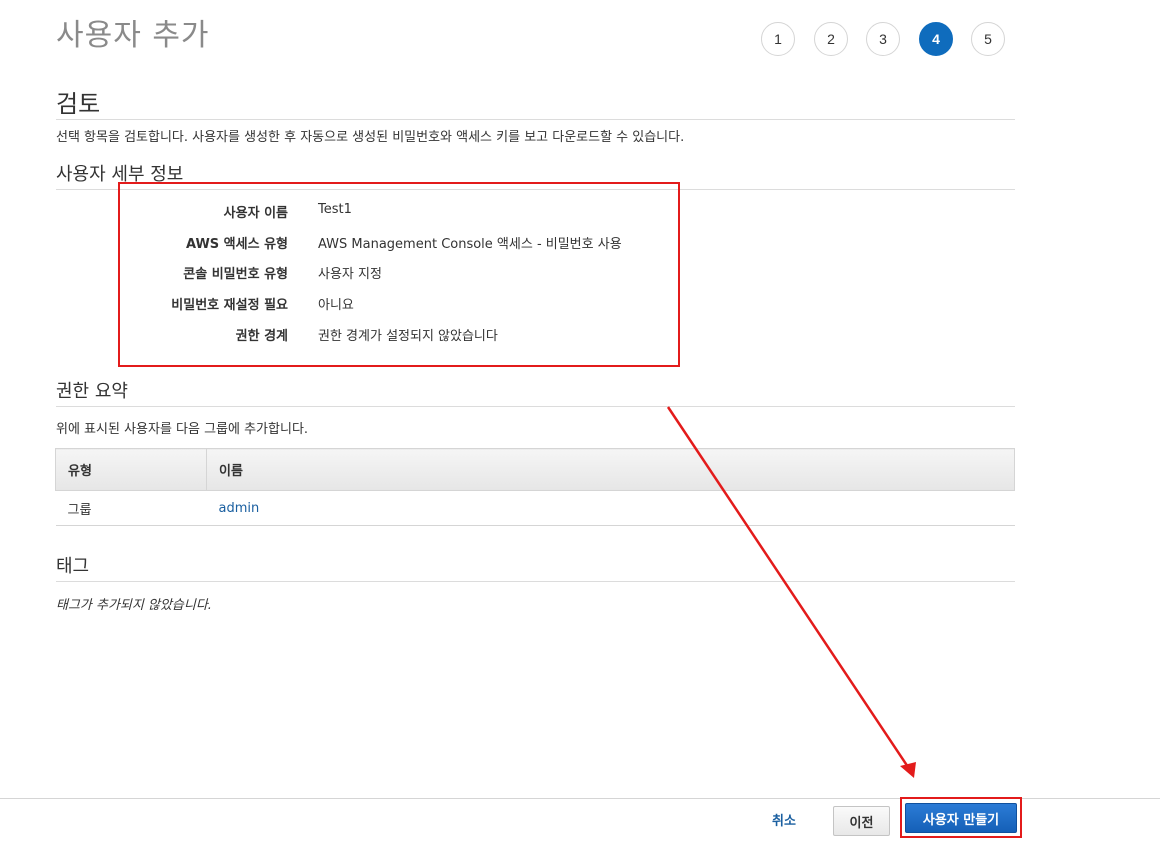  Describe the element at coordinates (784, 819) in the screenshot. I see `cancel-button: 취소` at that location.